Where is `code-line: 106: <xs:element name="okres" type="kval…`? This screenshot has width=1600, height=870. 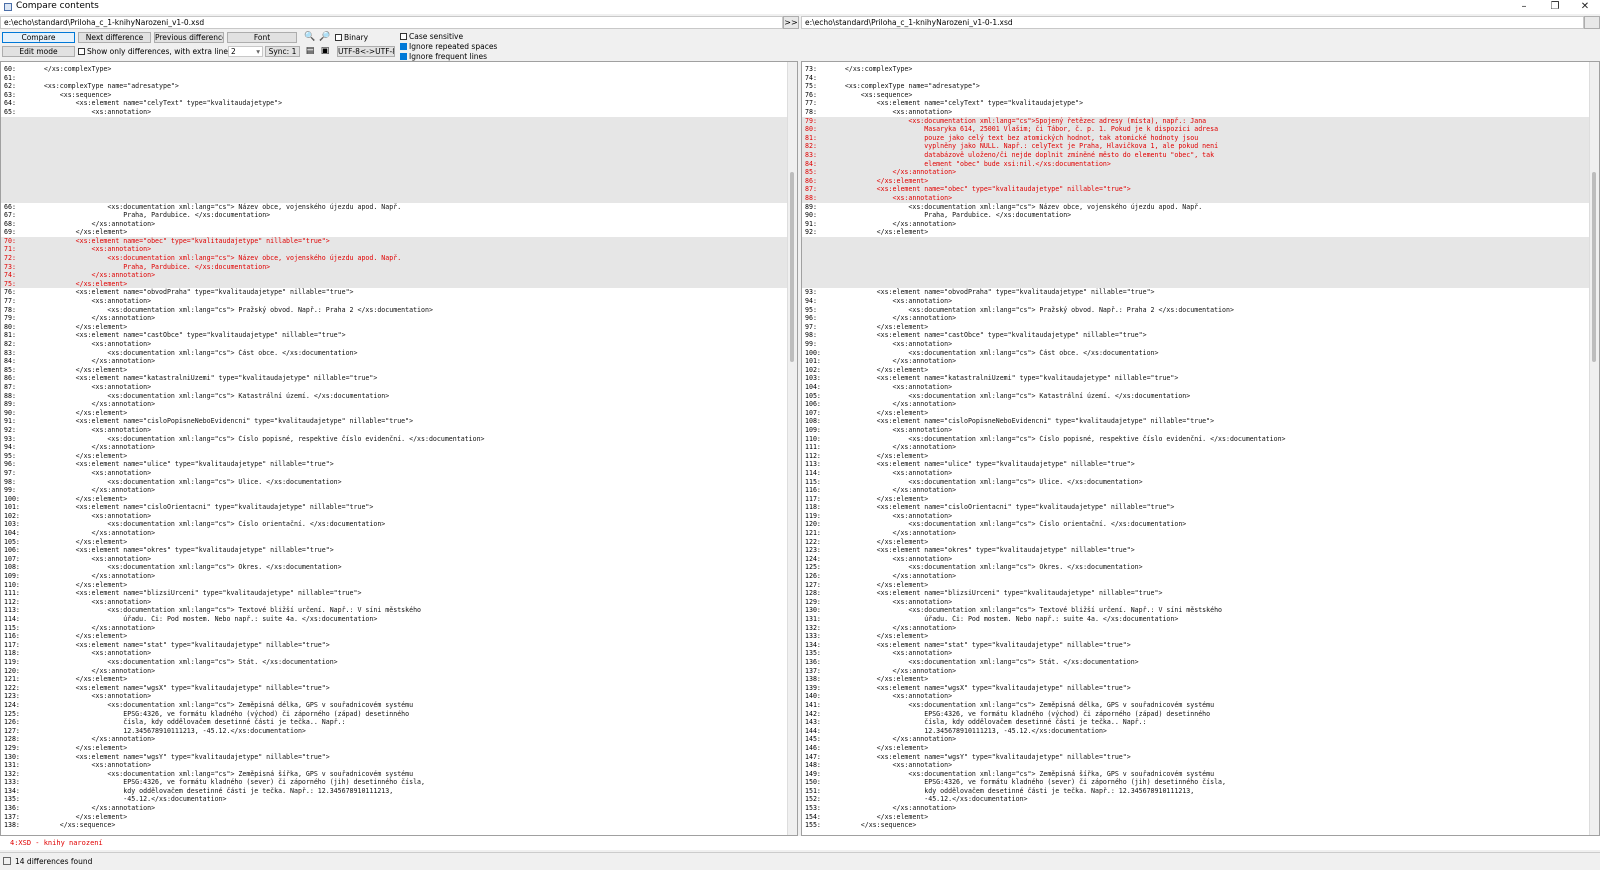 code-line: 106: <xs:element name="okres" type="kval… is located at coordinates (394, 550).